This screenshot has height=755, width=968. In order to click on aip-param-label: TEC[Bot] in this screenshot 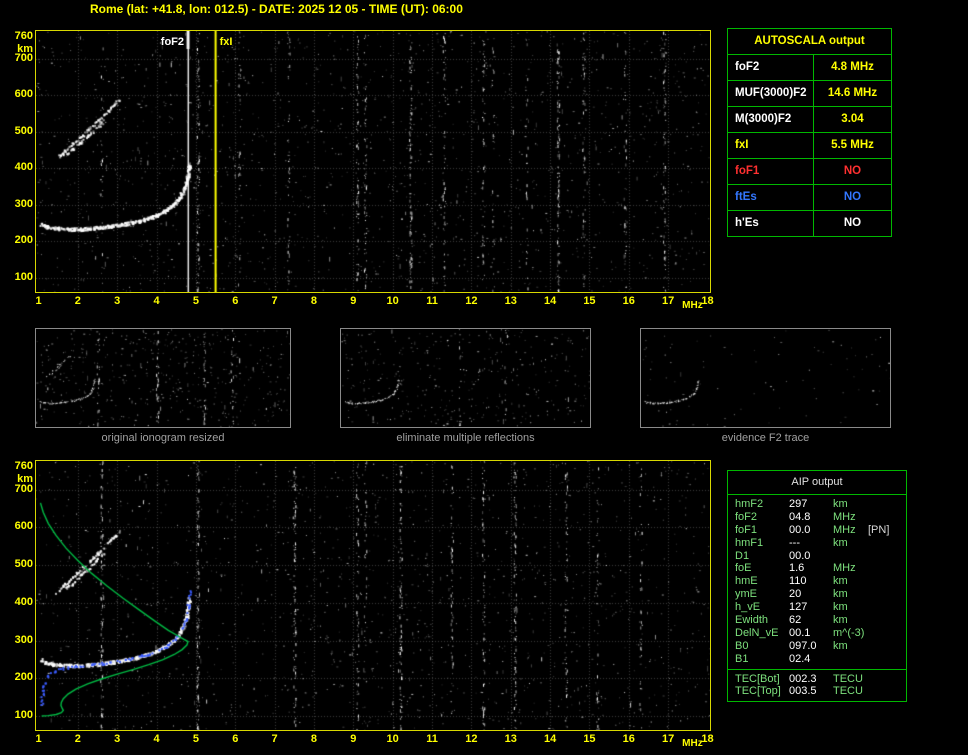, I will do `click(757, 678)`.